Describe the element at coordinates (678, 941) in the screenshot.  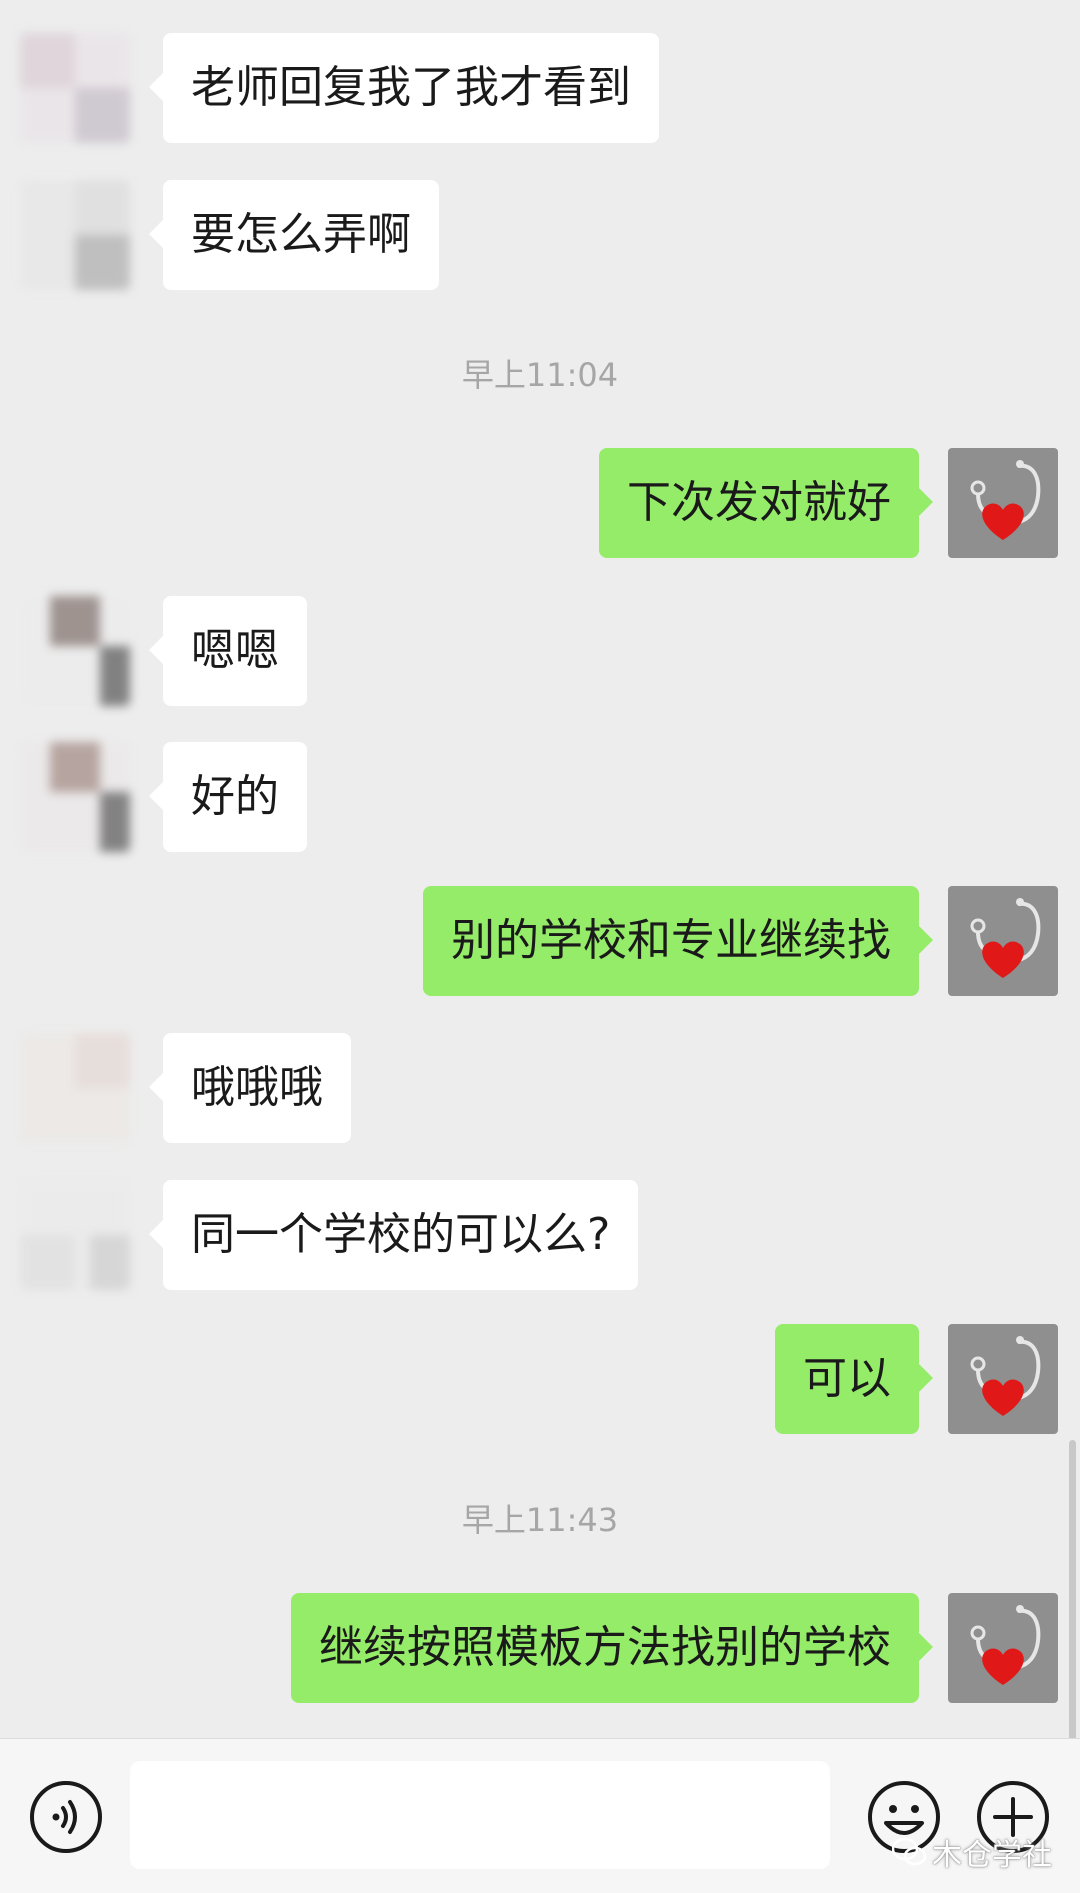
I see `message-bubble: 别的学校和专业继续找` at that location.